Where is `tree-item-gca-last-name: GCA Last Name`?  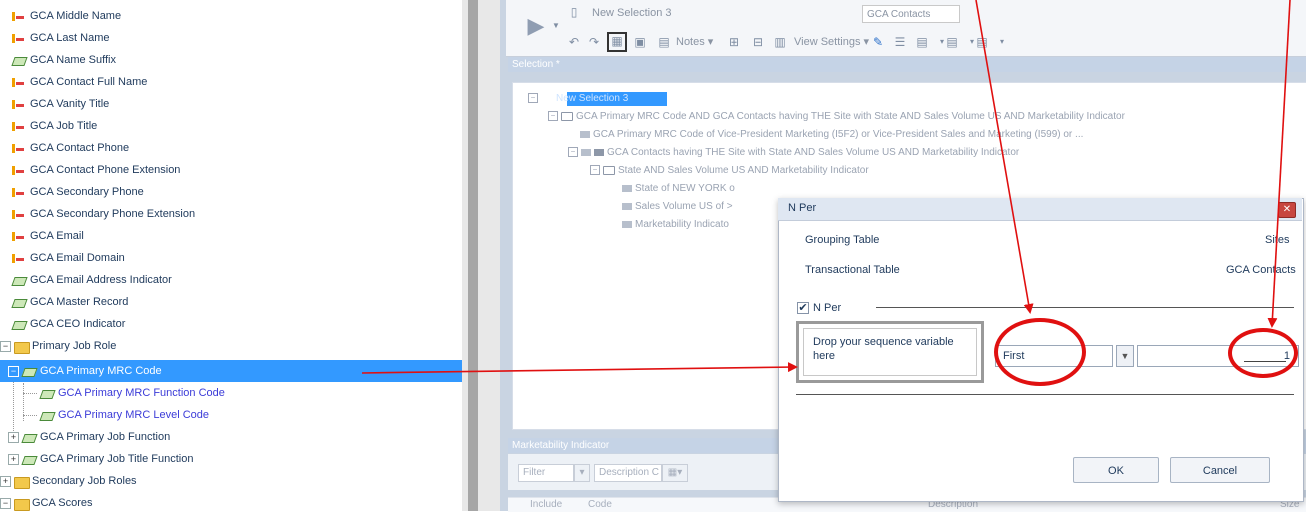 tree-item-gca-last-name: GCA Last Name is located at coordinates (60, 38).